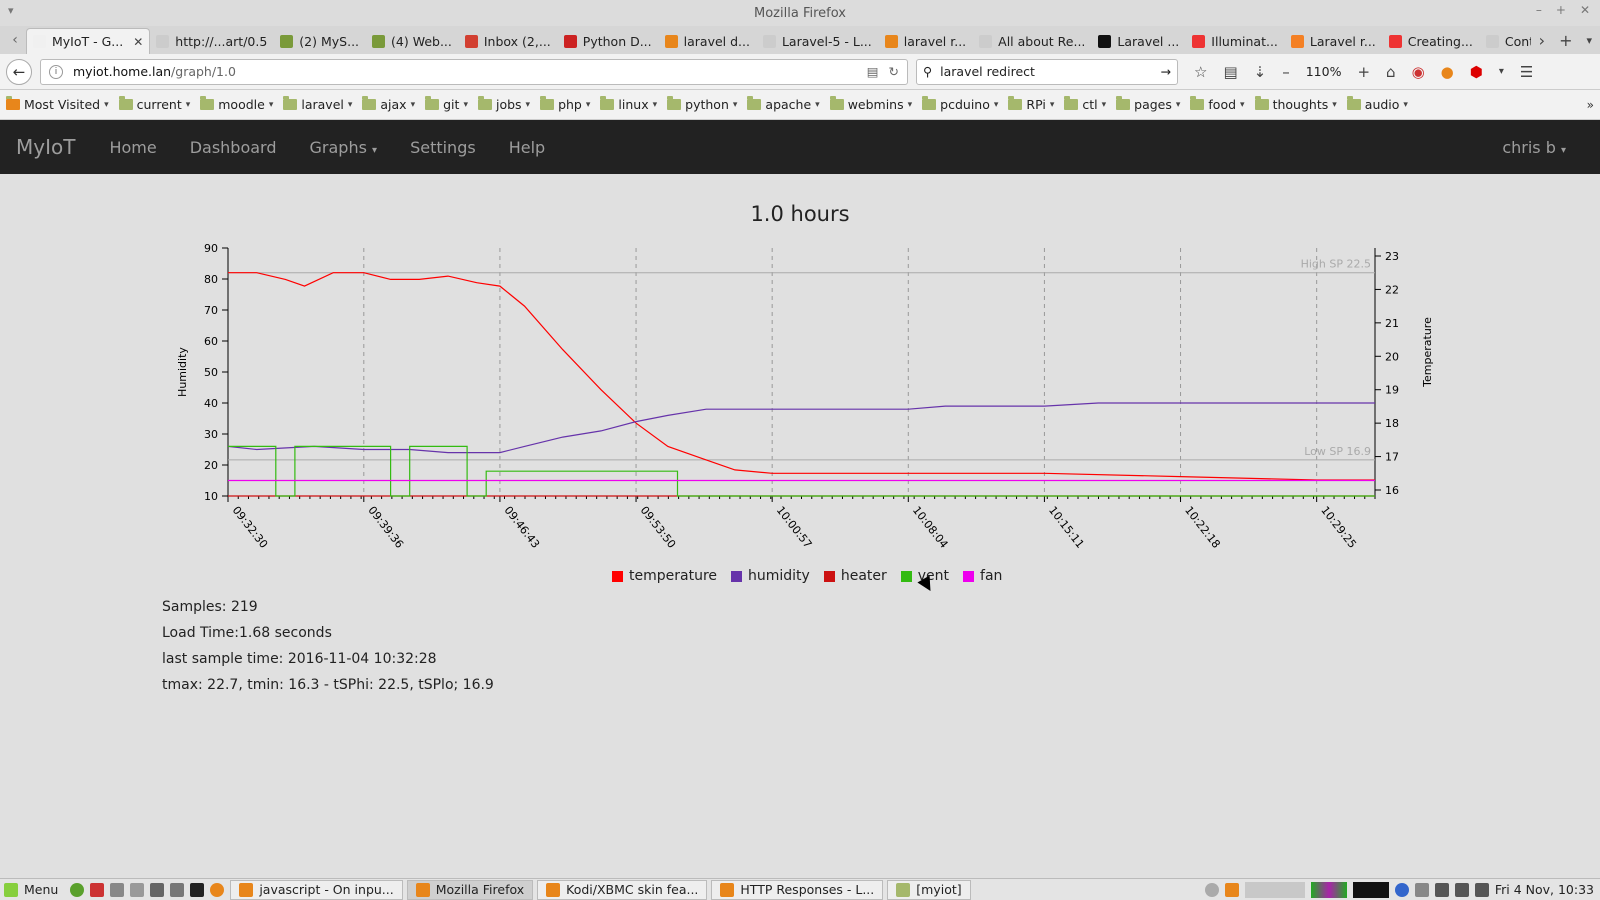 This screenshot has width=1600, height=900. Describe the element at coordinates (56, 71) in the screenshot. I see `site-info-icon: i` at that location.